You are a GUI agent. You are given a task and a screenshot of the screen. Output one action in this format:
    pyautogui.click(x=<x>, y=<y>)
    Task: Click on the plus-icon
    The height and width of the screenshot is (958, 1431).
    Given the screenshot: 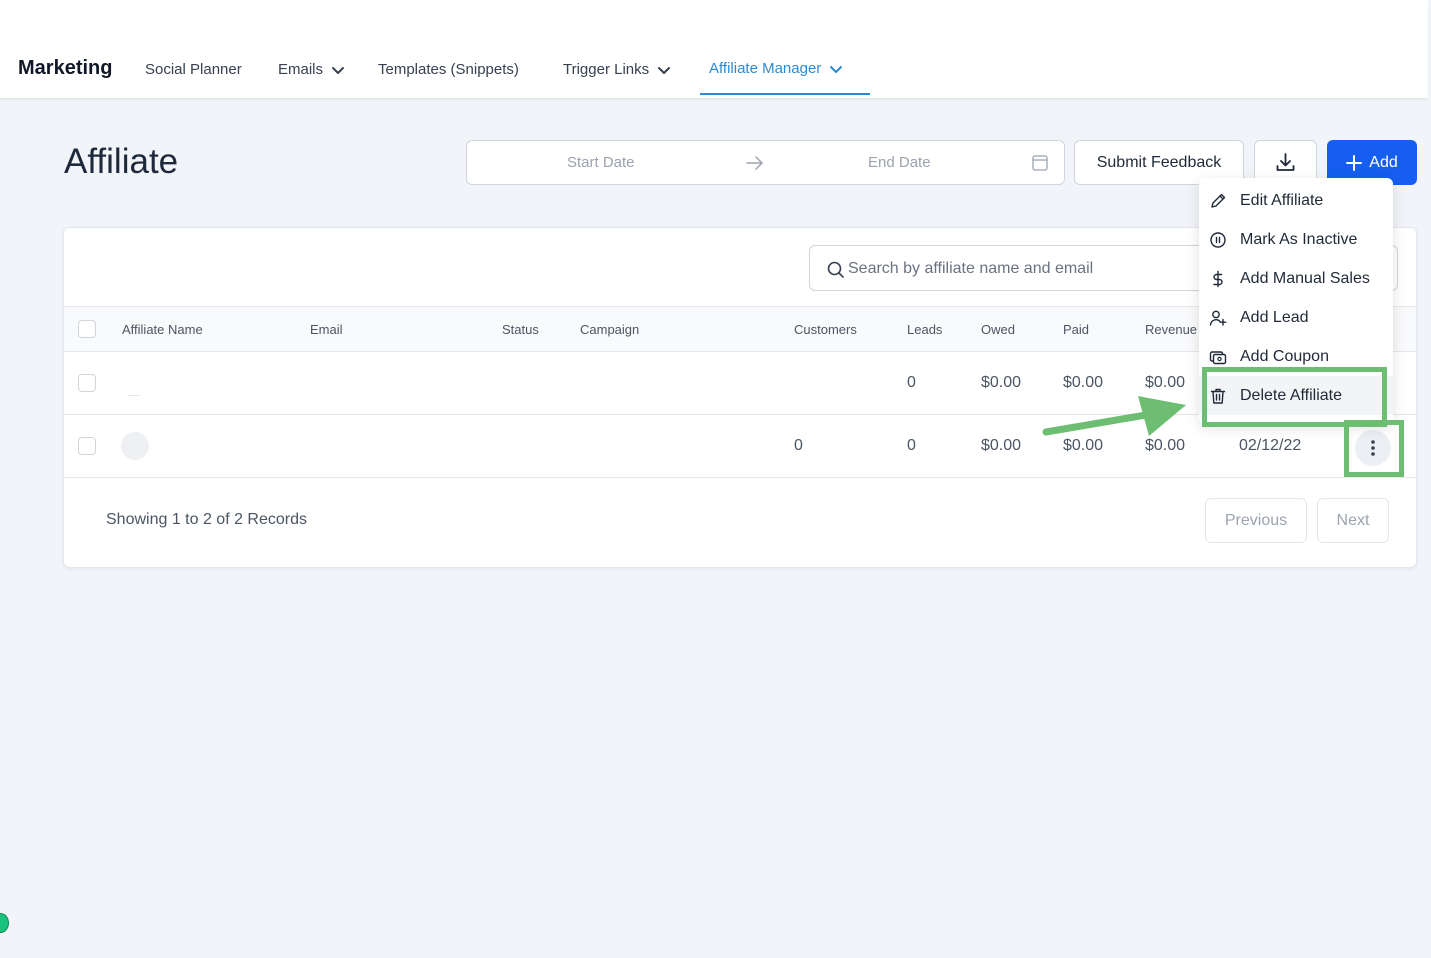 What is the action you would take?
    pyautogui.click(x=1354, y=162)
    